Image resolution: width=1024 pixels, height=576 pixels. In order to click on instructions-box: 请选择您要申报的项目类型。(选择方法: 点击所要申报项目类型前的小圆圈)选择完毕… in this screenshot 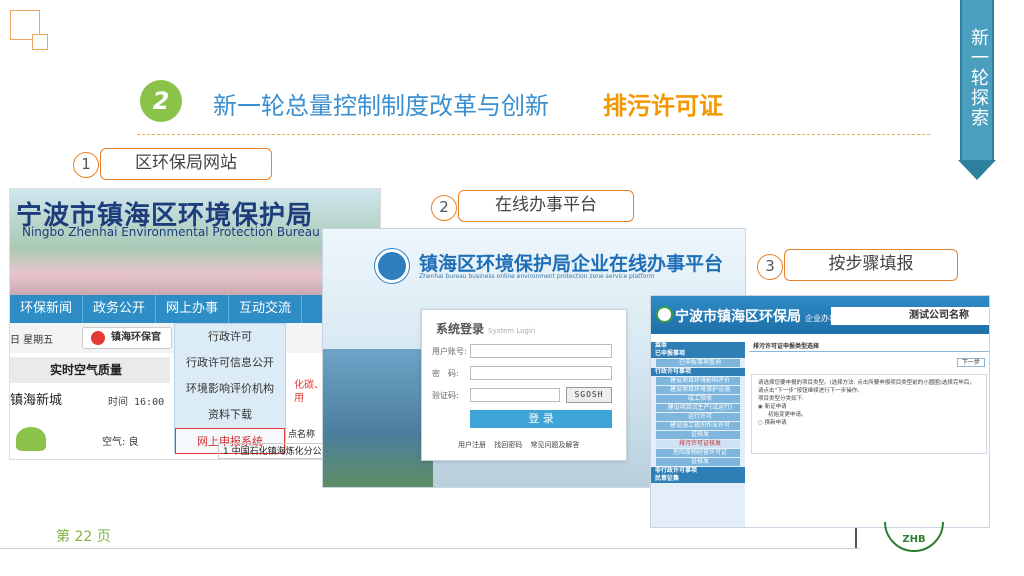, I will do `click(869, 414)`.